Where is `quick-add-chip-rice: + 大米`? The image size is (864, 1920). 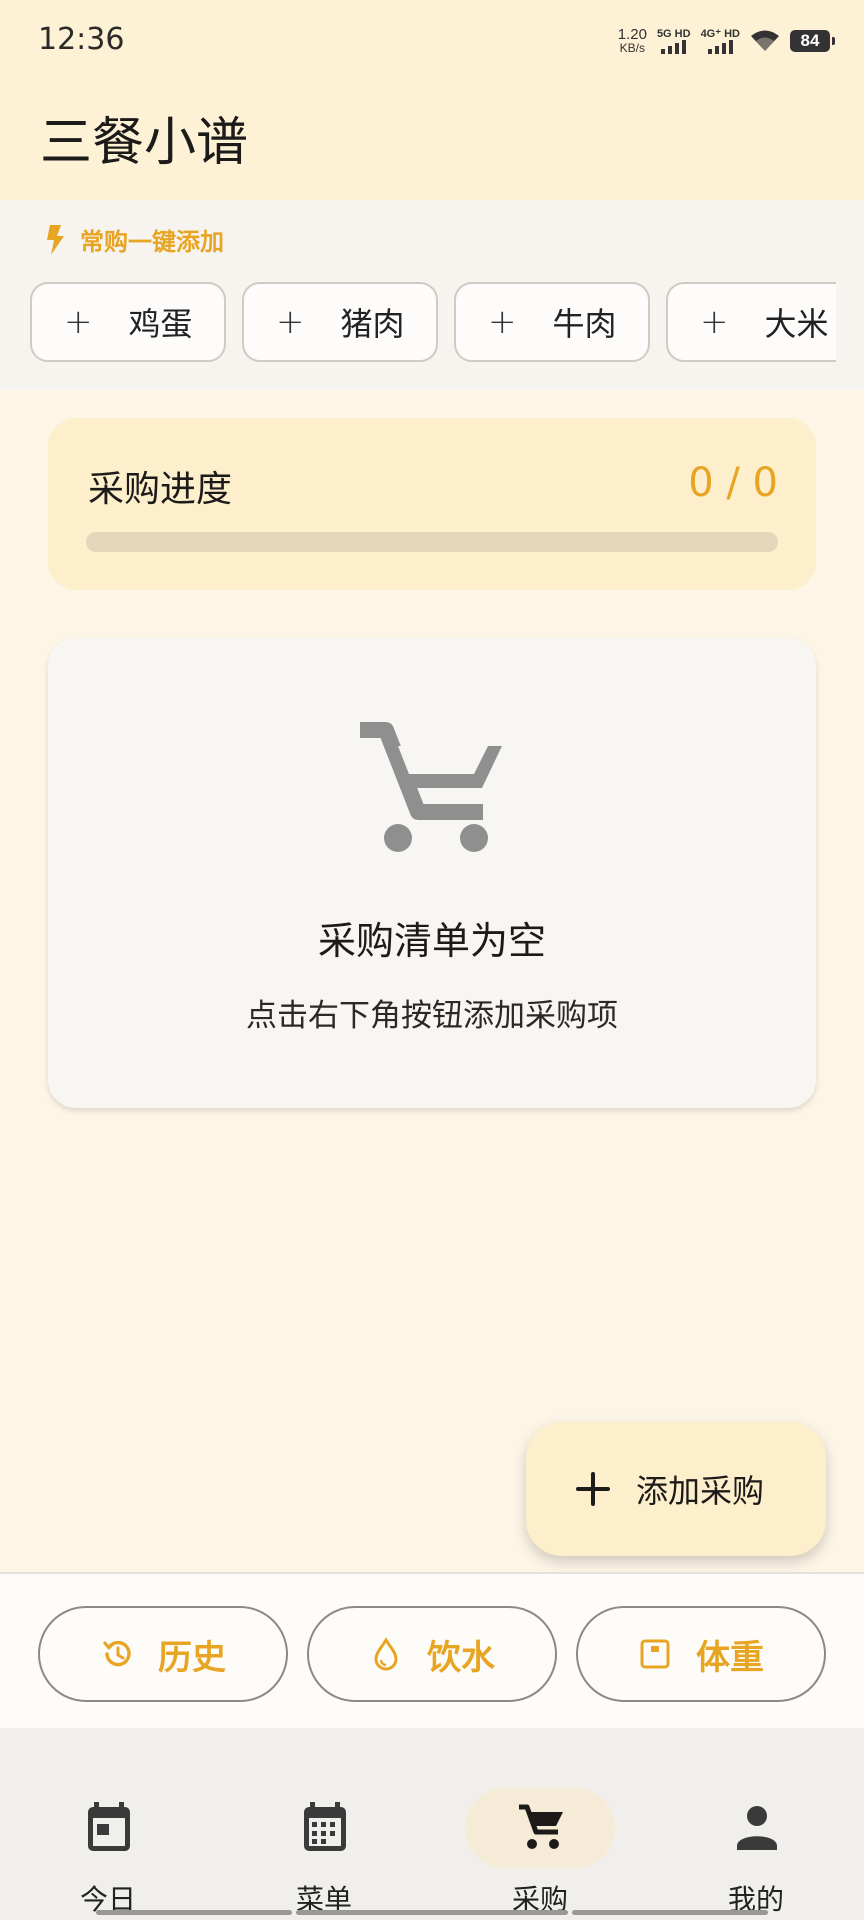 quick-add-chip-rice: + 大米 is located at coordinates (751, 322).